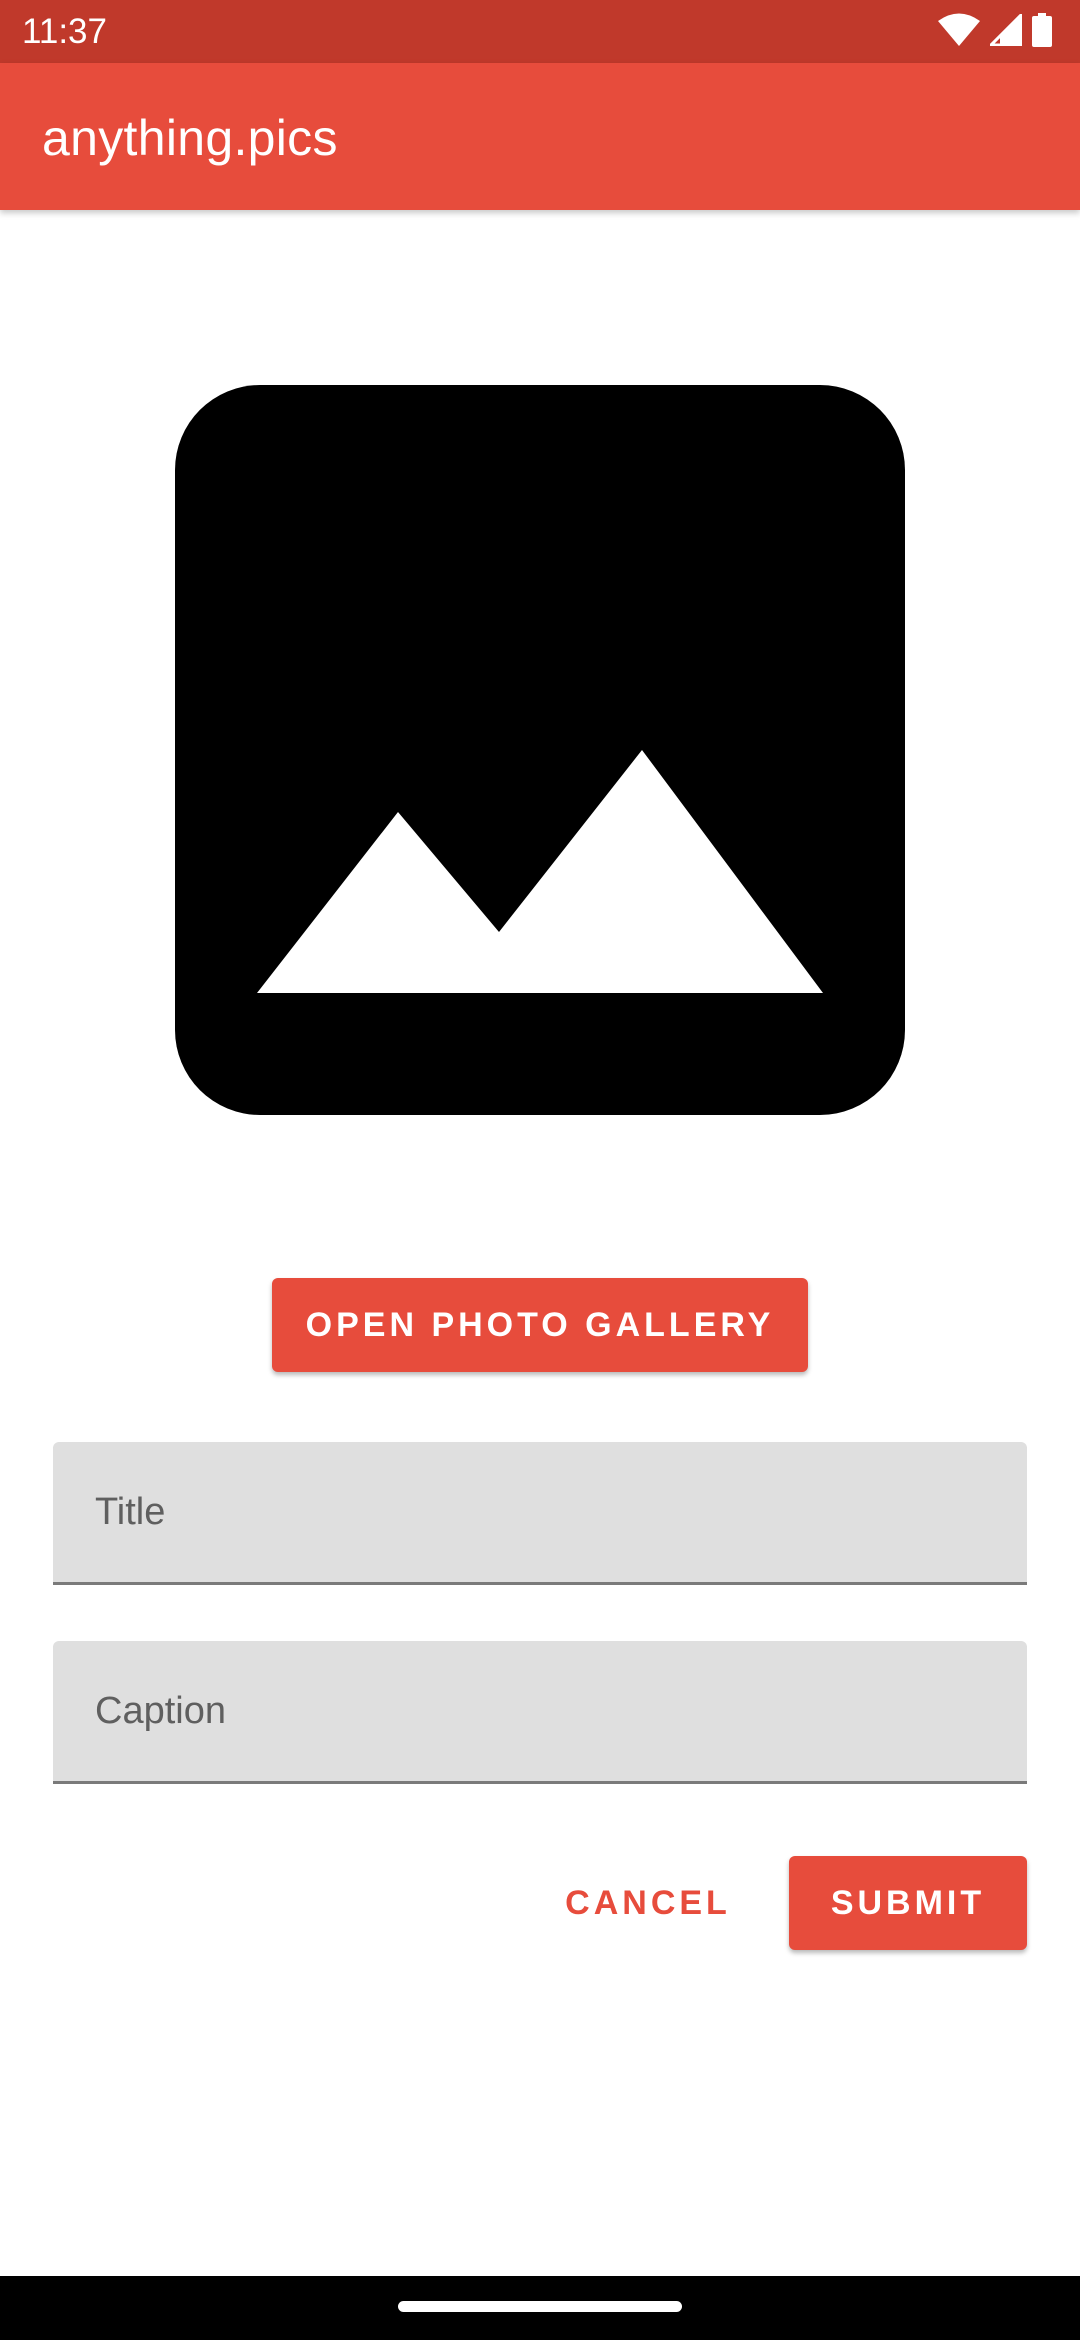 The height and width of the screenshot is (2340, 1080). What do you see at coordinates (1042, 32) in the screenshot?
I see `battery-icon` at bounding box center [1042, 32].